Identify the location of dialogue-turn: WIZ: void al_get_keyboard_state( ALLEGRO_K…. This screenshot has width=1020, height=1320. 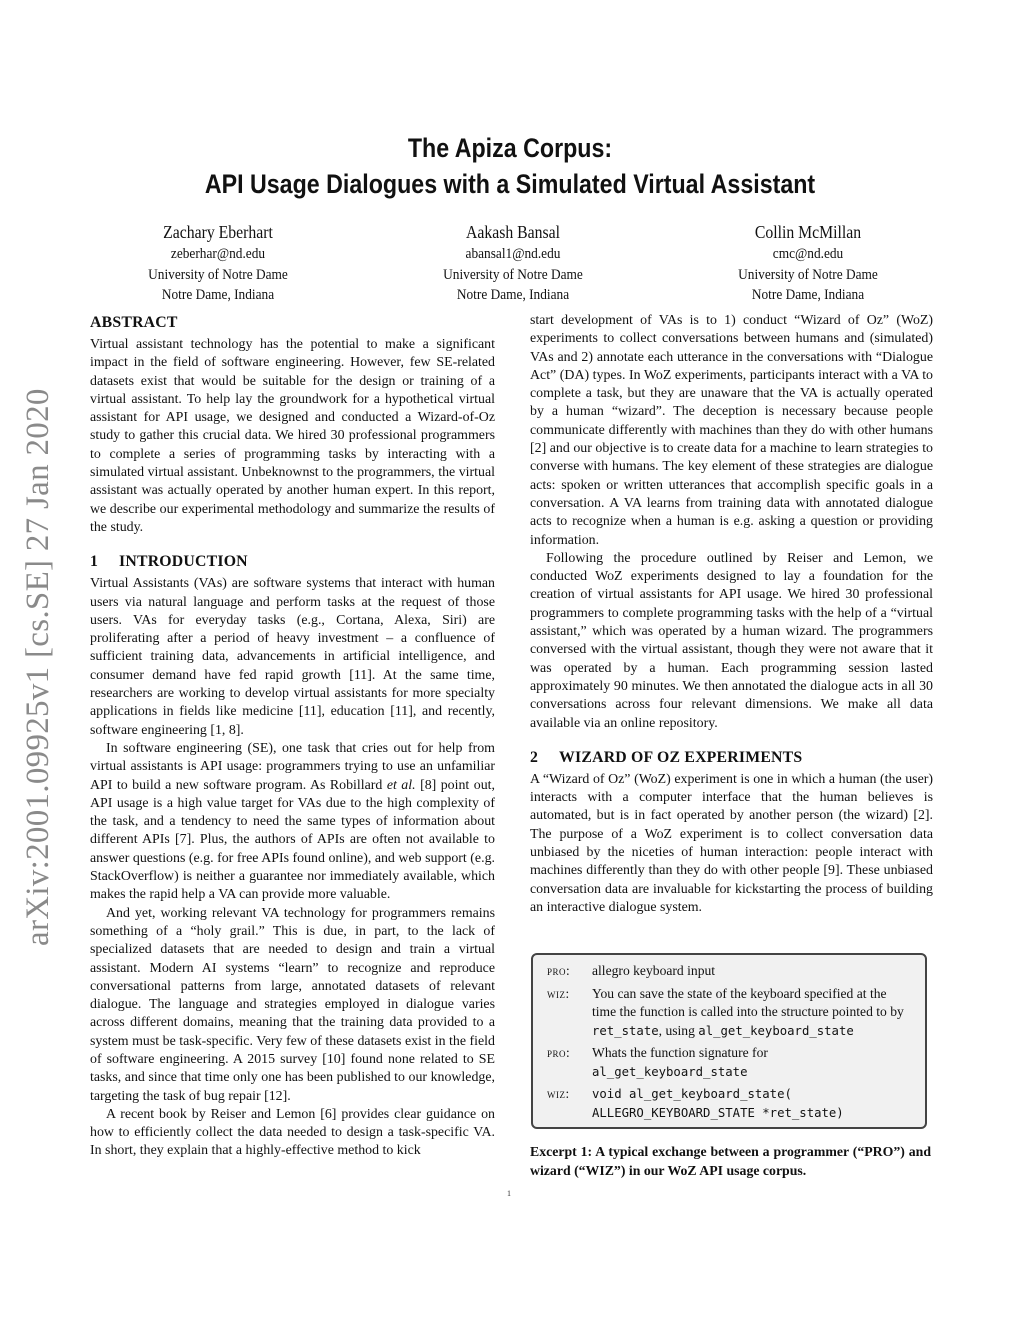
(729, 1103).